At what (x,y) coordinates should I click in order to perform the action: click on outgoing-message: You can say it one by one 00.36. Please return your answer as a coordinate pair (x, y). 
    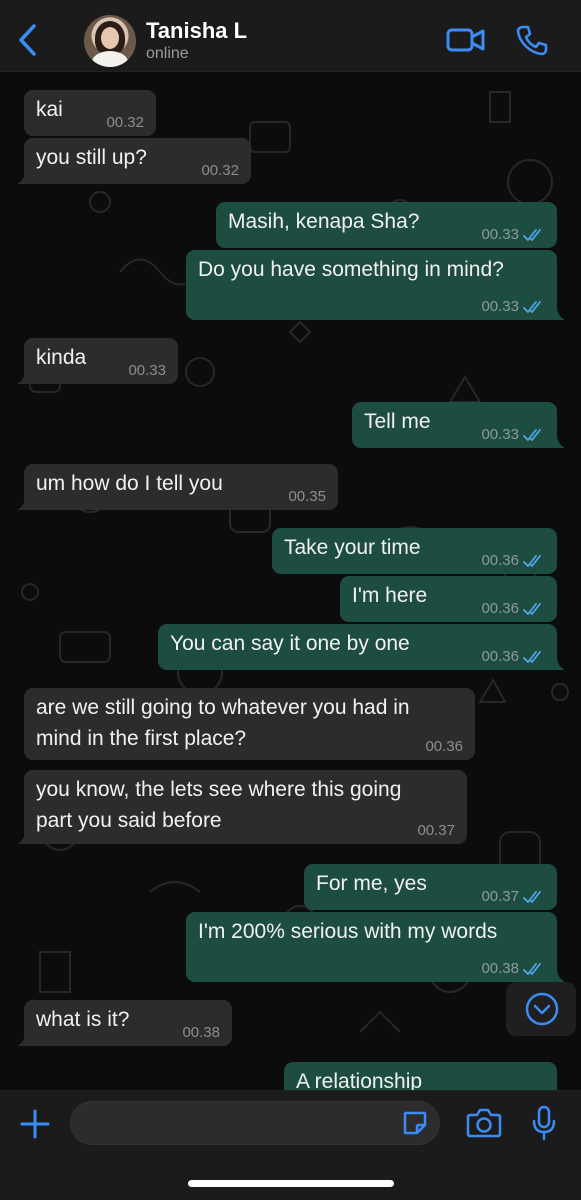
    Looking at the image, I should click on (361, 647).